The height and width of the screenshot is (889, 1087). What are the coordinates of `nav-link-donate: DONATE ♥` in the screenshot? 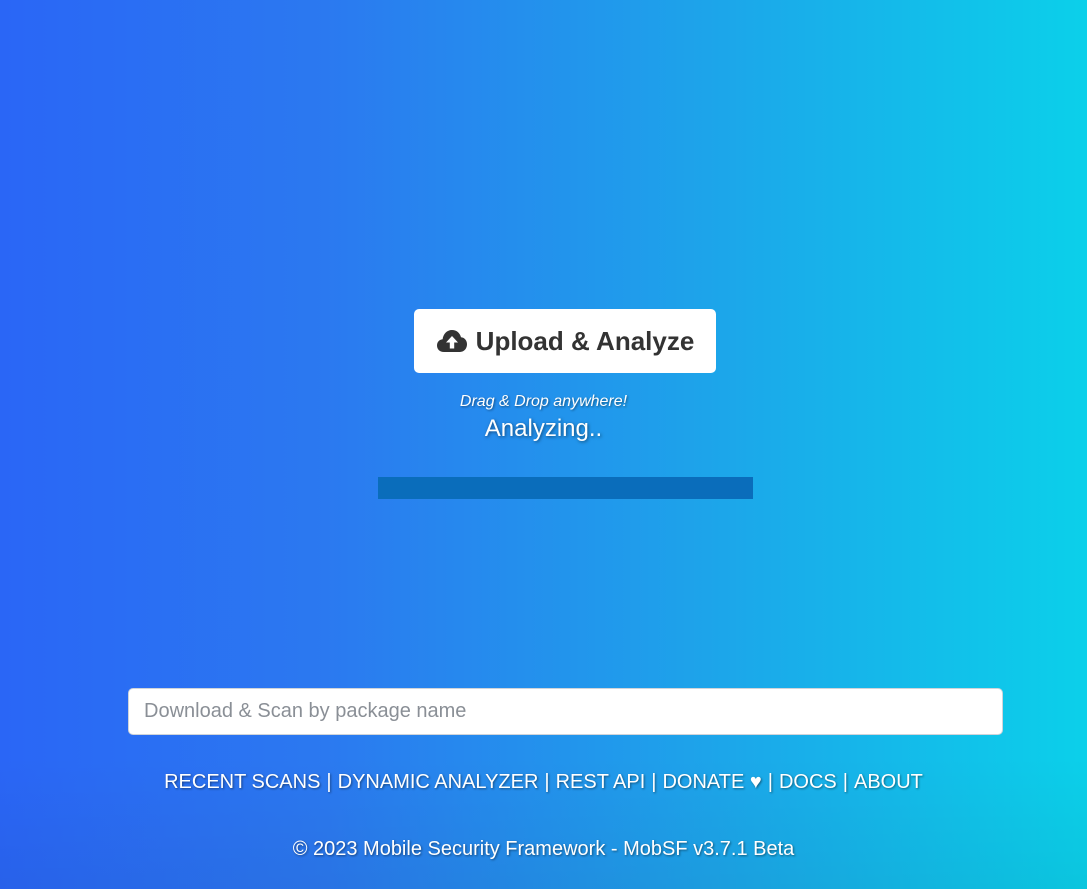 It's located at (711, 782).